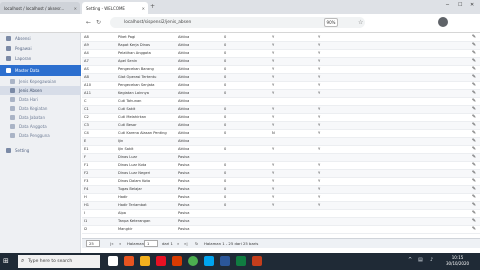 The width and height of the screenshot is (480, 270). Describe the element at coordinates (40, 108) in the screenshot. I see `sidebar-item-data-kegiatan: Data Kegiatan` at that location.